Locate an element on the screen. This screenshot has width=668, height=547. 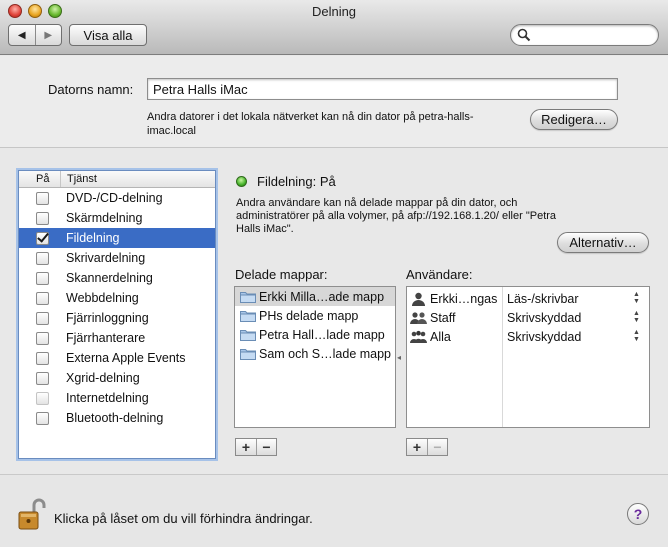
window-title: Delning is located at coordinates (334, 11).